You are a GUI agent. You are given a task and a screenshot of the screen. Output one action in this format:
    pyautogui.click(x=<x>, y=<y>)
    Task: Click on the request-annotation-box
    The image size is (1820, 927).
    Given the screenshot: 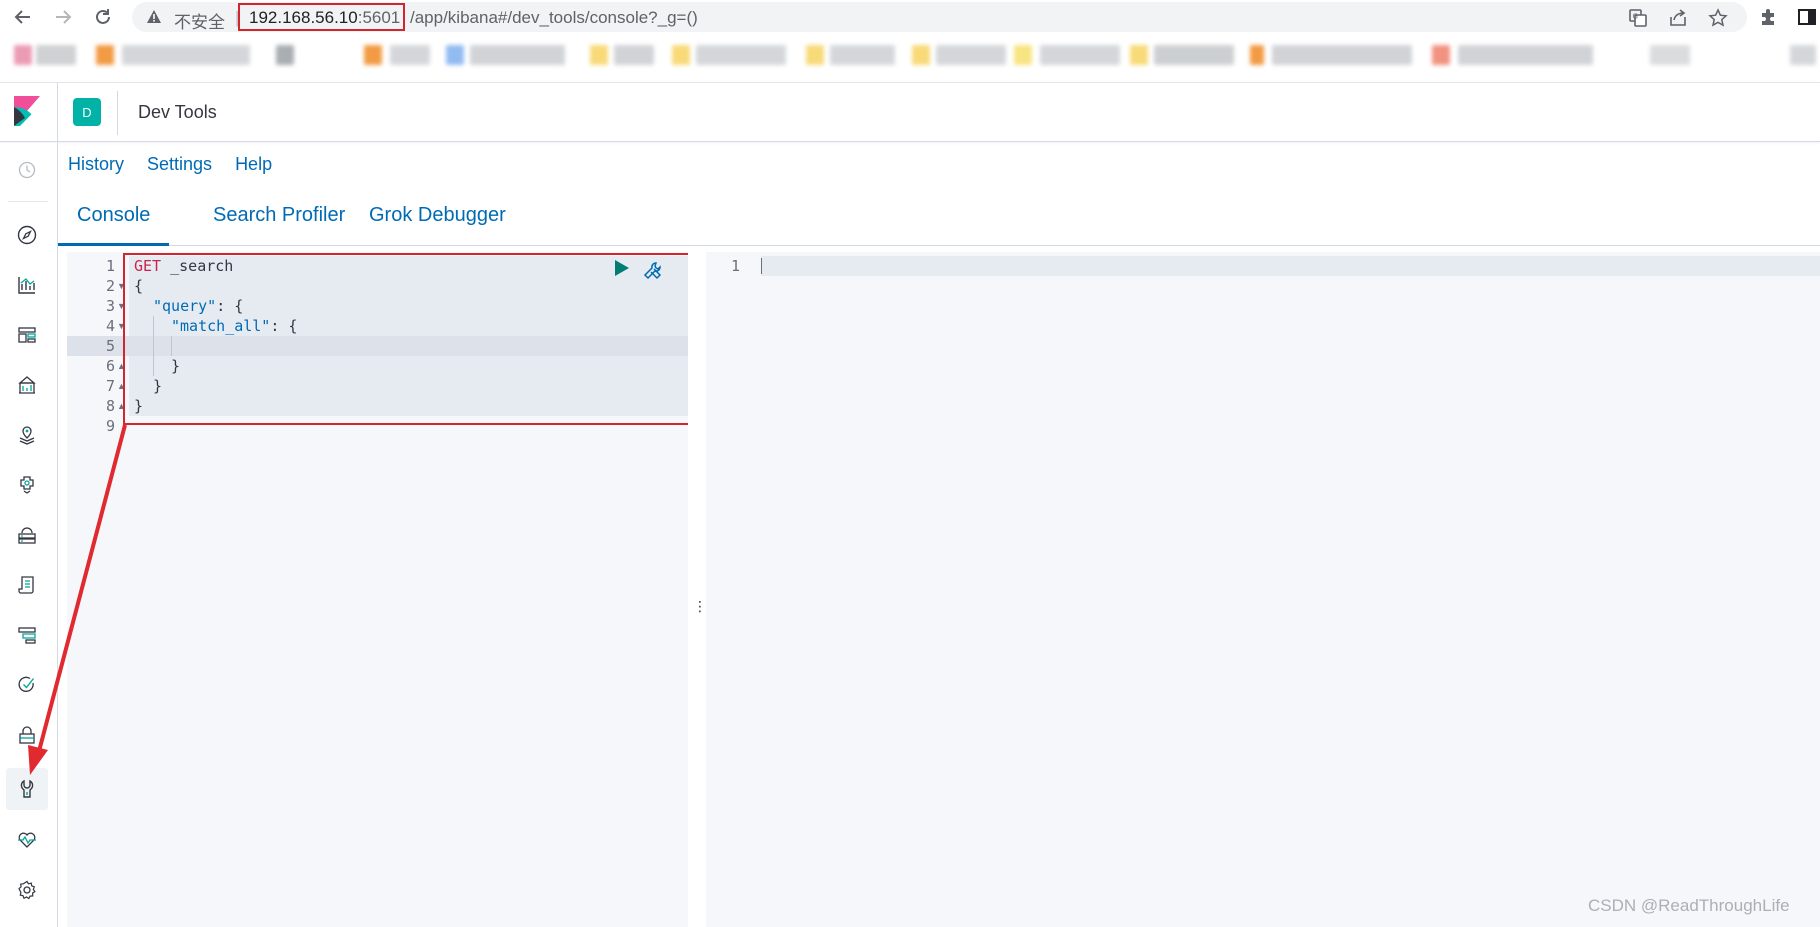 What is the action you would take?
    pyautogui.click(x=406, y=339)
    